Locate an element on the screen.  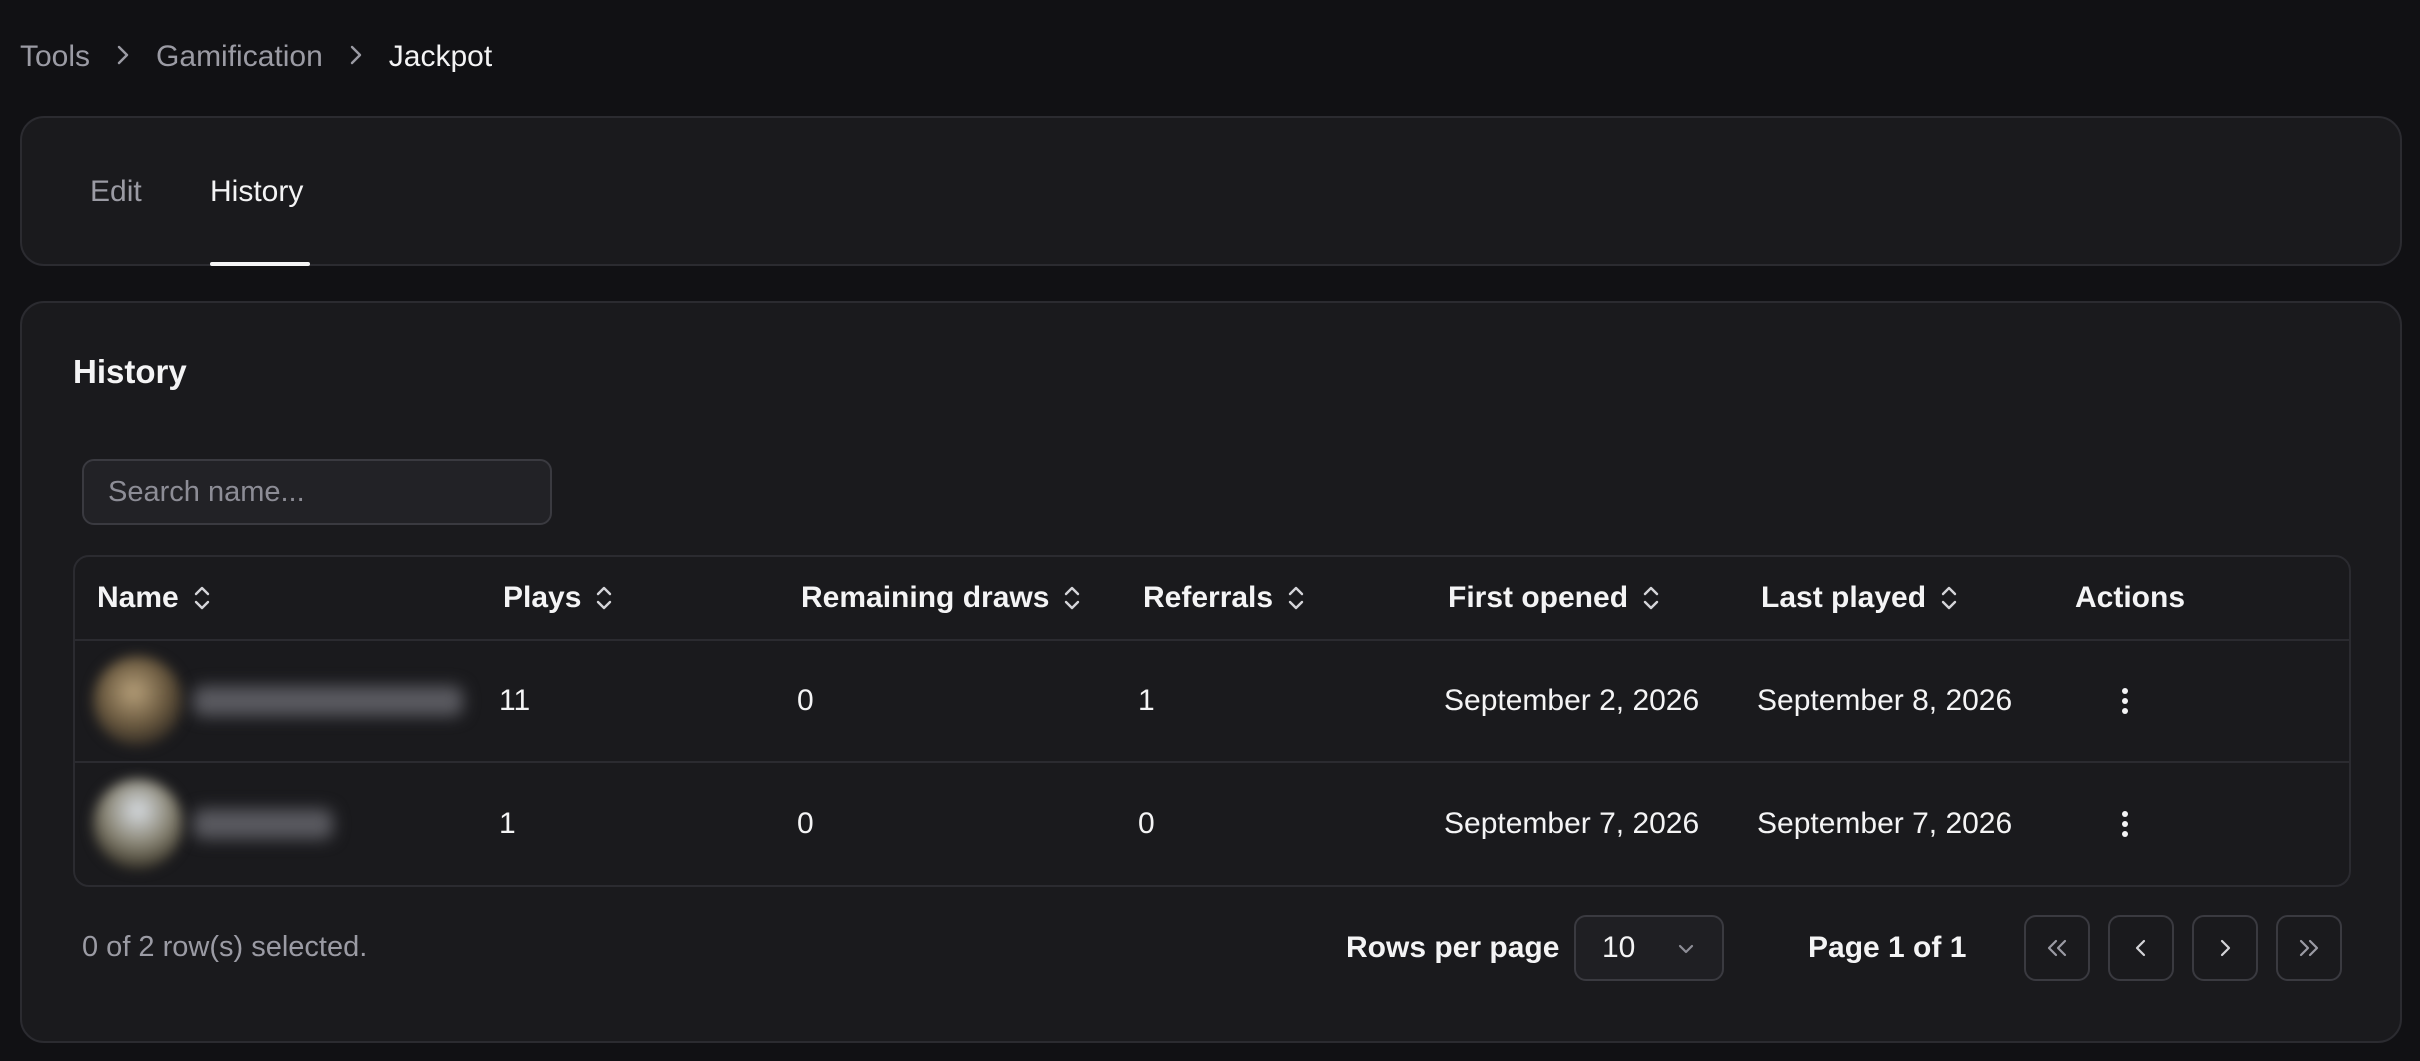
rows-per-page-select: 10 is located at coordinates (1649, 948).